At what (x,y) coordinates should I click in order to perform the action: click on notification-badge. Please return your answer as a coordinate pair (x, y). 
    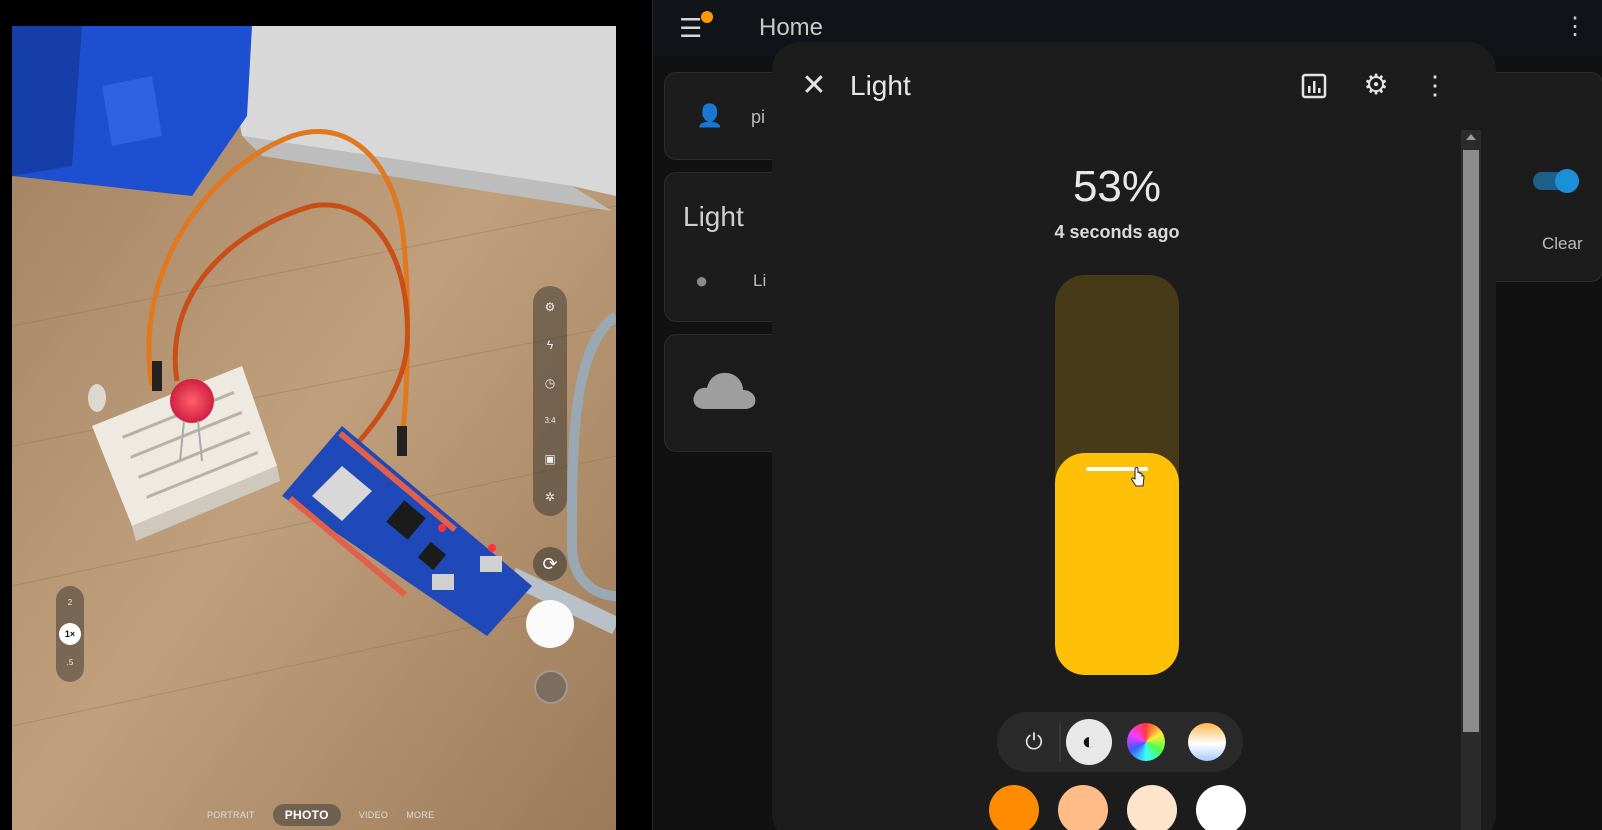
    Looking at the image, I should click on (707, 17).